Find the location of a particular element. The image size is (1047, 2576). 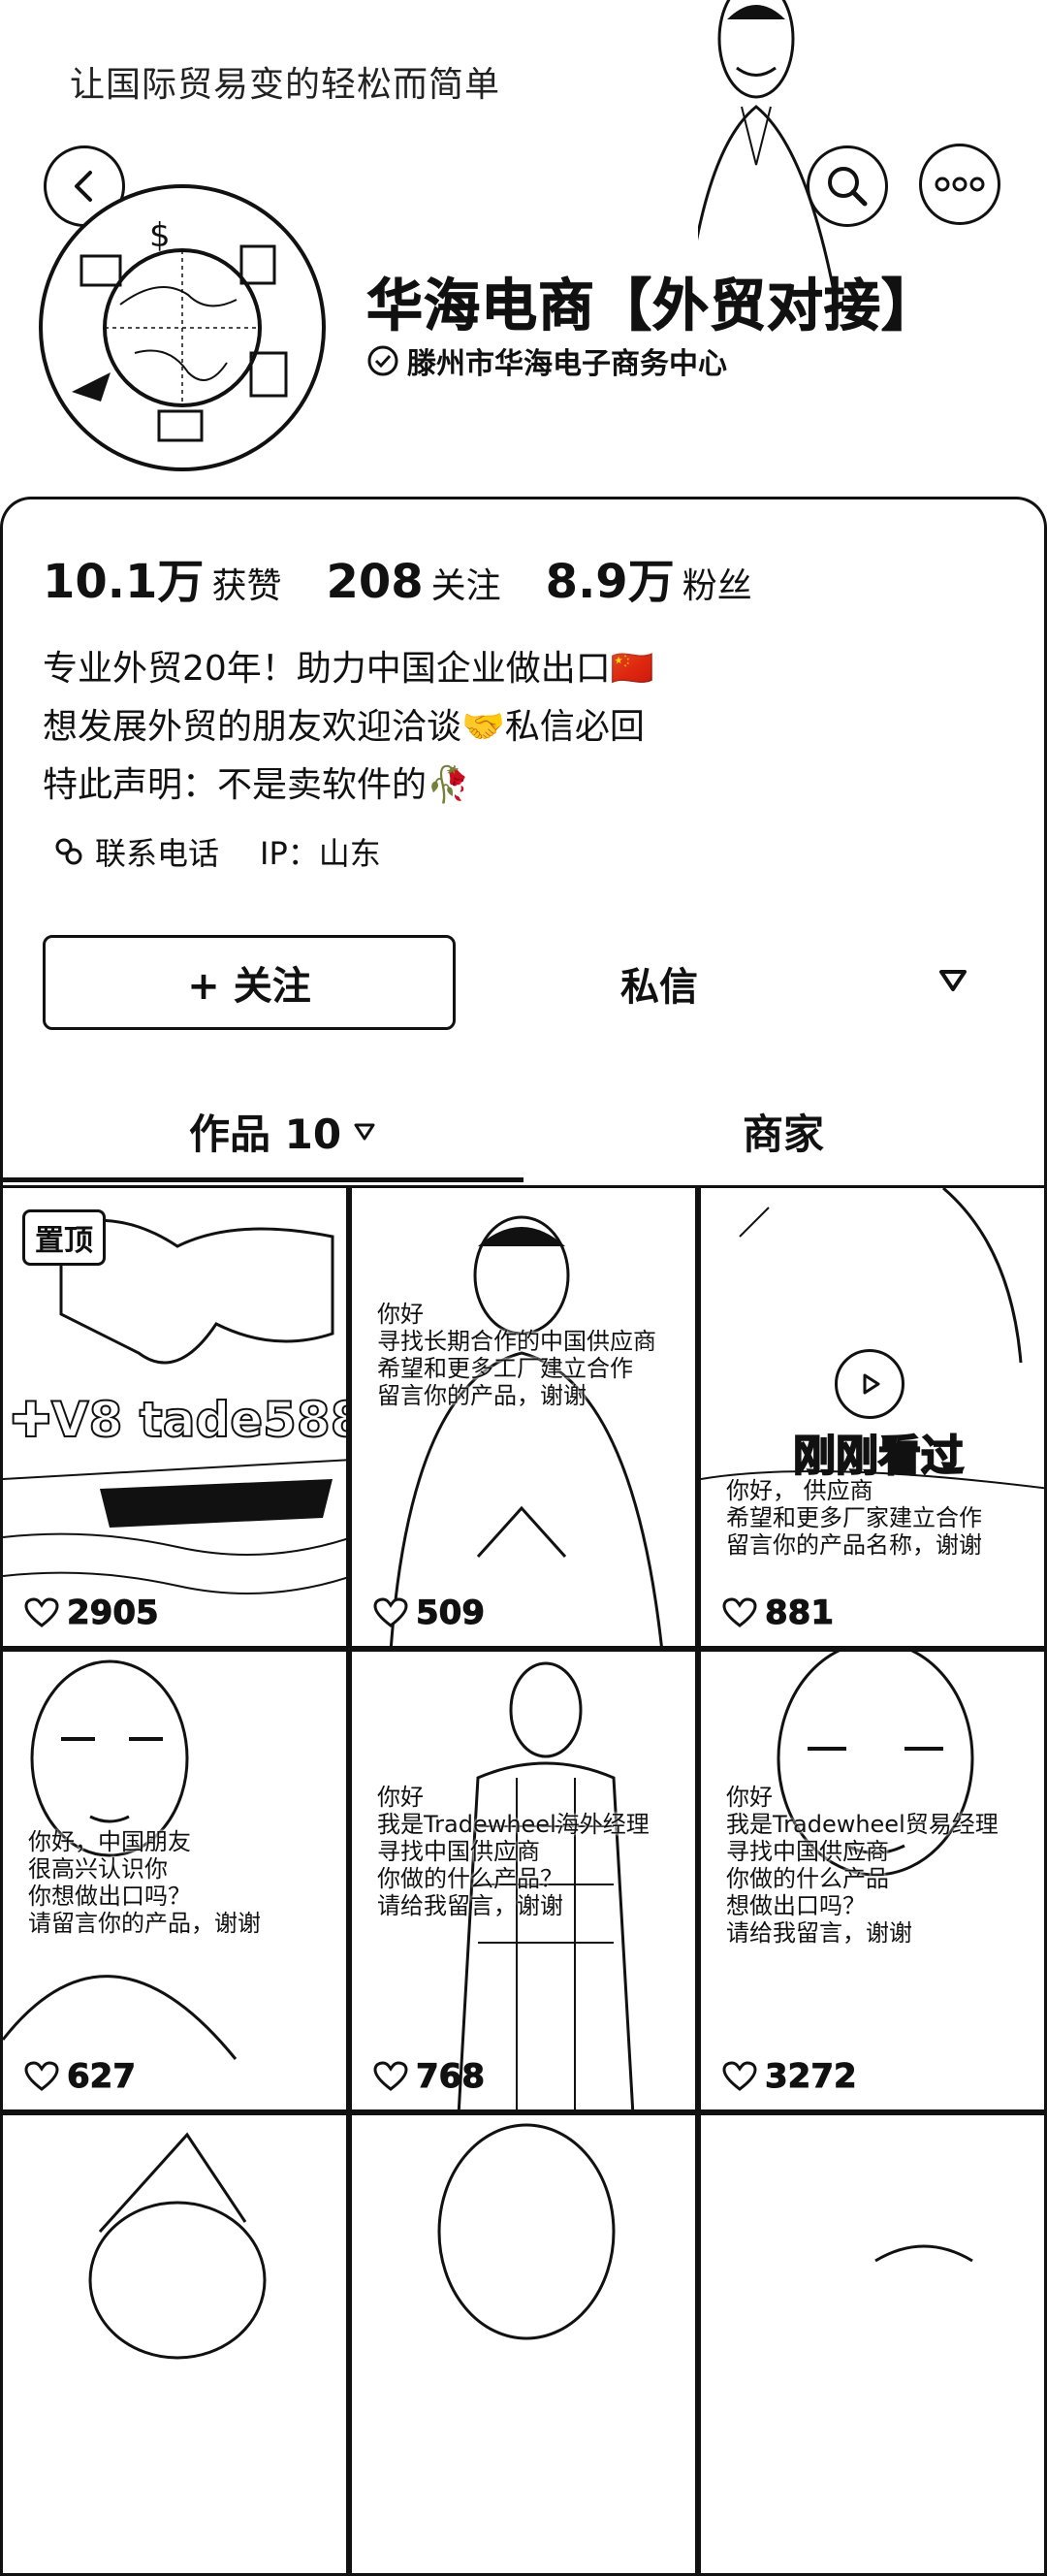

video-tile: 置顶 ✚V8 tade588 2905 is located at coordinates (174, 1417).